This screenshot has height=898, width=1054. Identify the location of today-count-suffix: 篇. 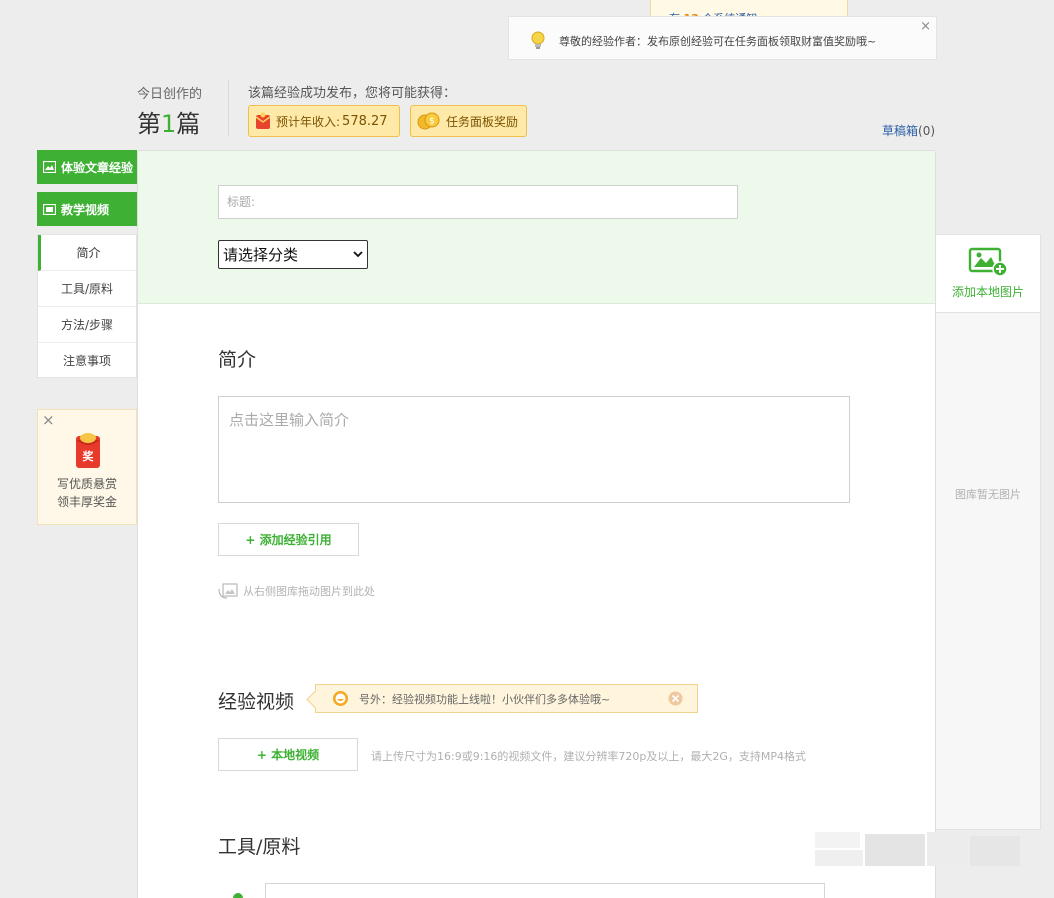
(188, 124).